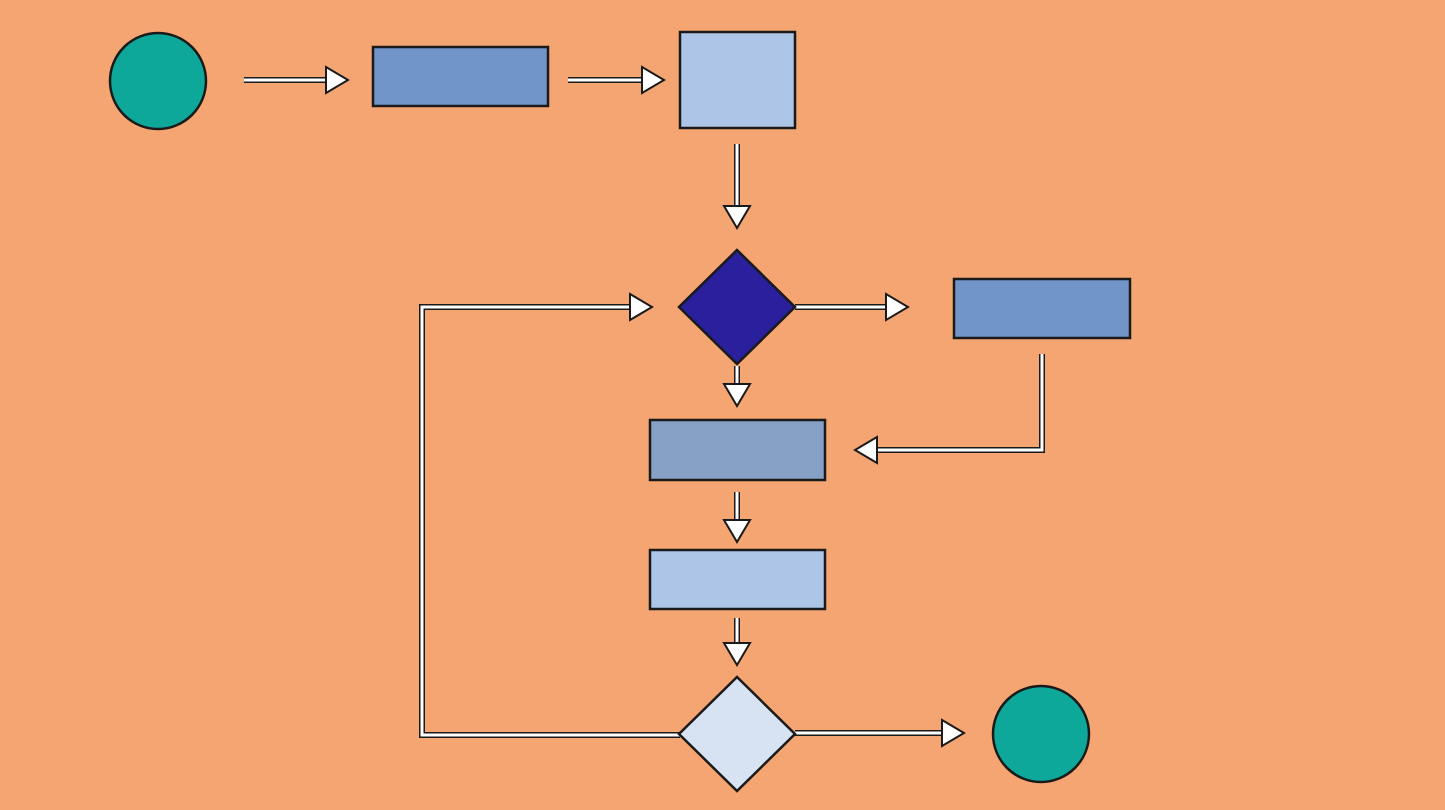 The height and width of the screenshot is (810, 1445). What do you see at coordinates (1041, 734) in the screenshot?
I see `end-node` at bounding box center [1041, 734].